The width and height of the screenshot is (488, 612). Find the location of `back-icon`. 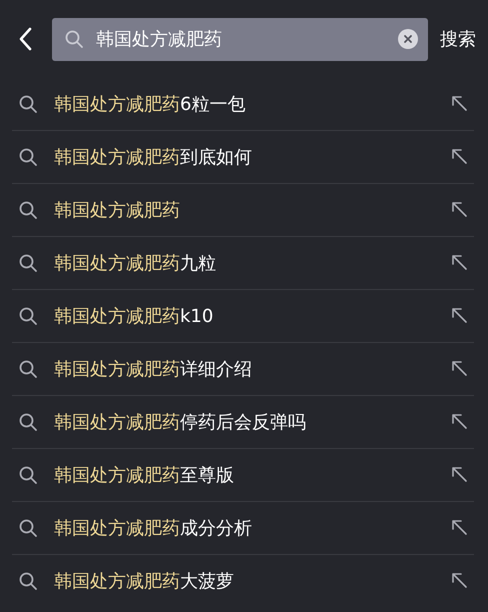

back-icon is located at coordinates (25, 39).